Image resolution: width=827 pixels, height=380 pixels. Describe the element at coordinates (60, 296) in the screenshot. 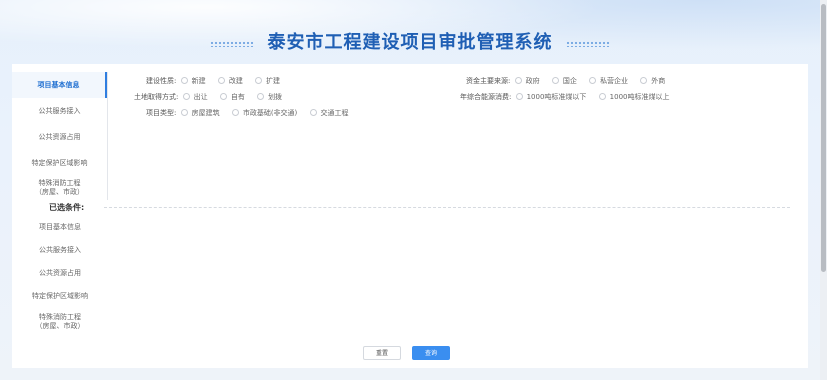

I see `selected-item-protected-area-impact: 特定保护区域影响` at that location.